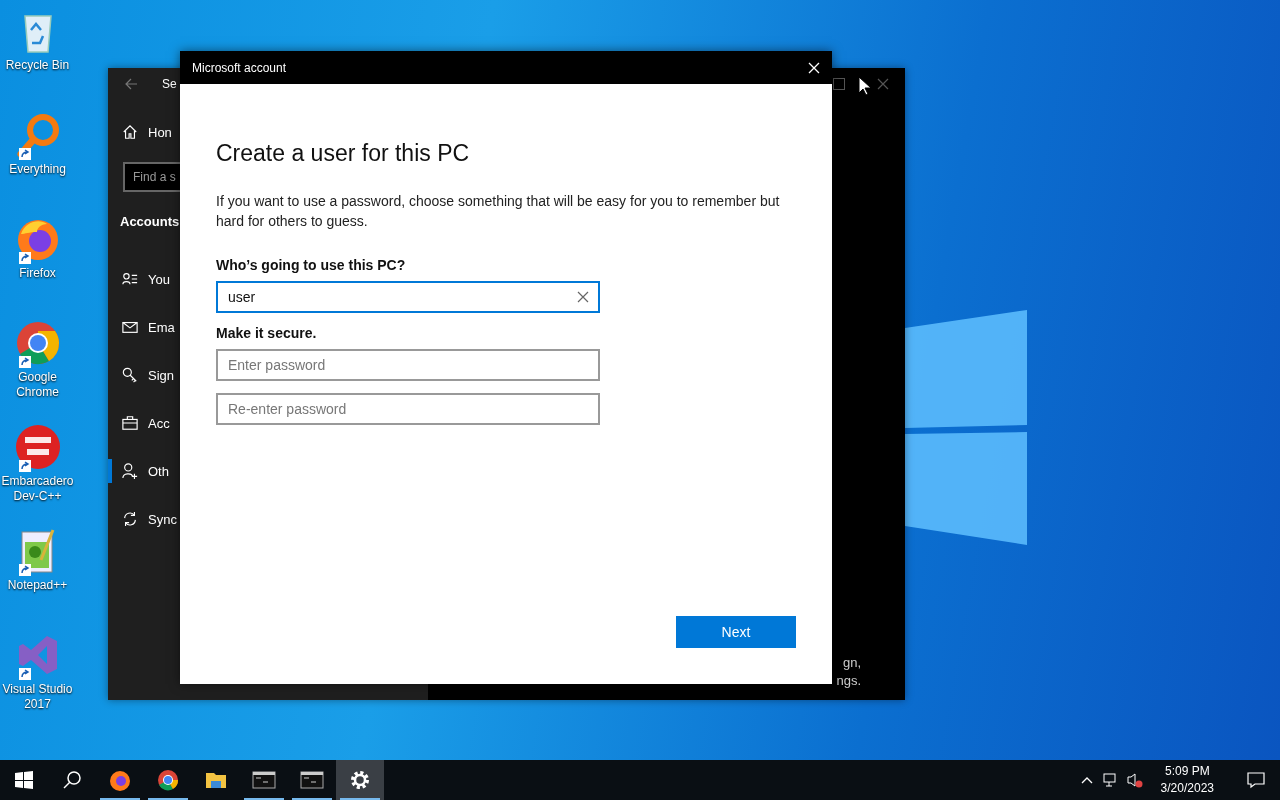 This screenshot has height=800, width=1280. I want to click on envelope-icon, so click(130, 327).